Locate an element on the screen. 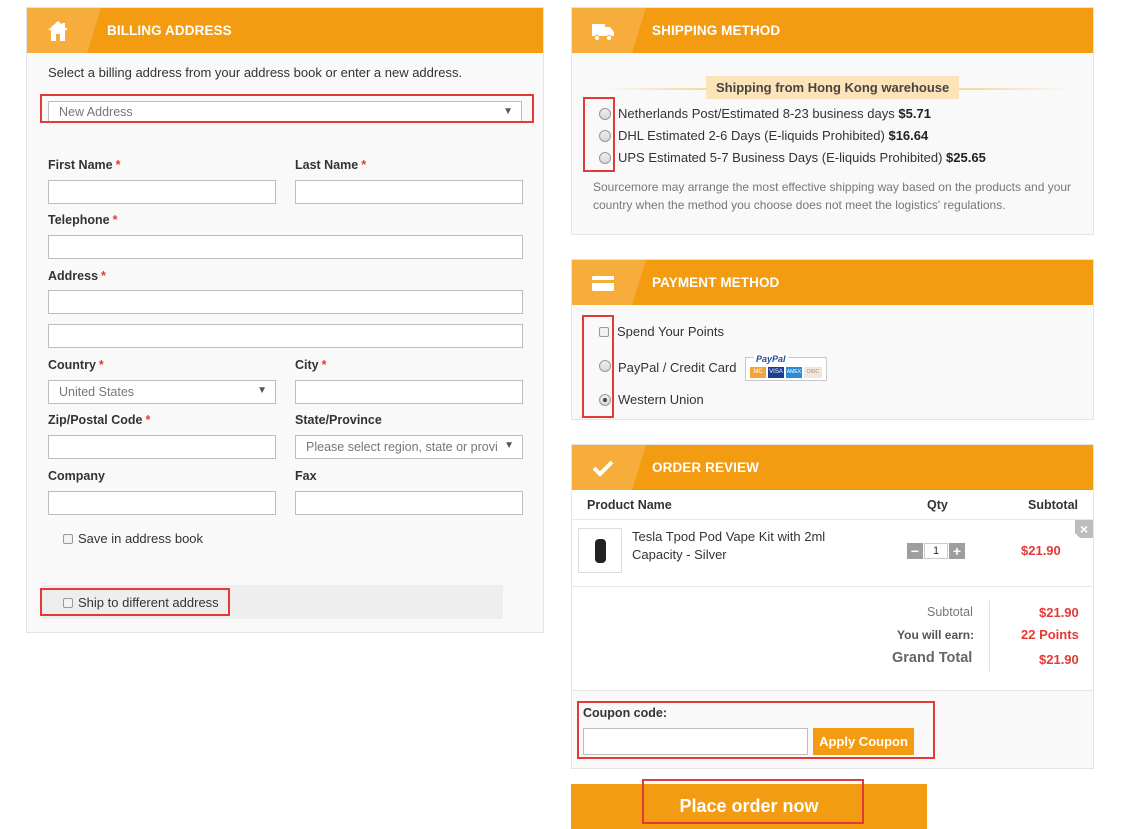 The width and height of the screenshot is (1128, 829). qty-increase-button: + is located at coordinates (957, 551).